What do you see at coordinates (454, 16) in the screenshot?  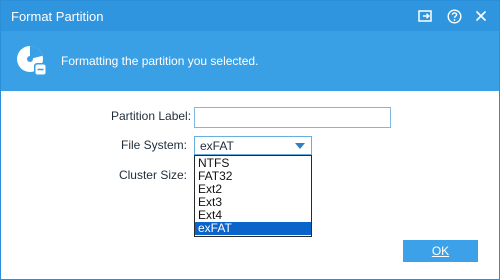 I see `help-icon` at bounding box center [454, 16].